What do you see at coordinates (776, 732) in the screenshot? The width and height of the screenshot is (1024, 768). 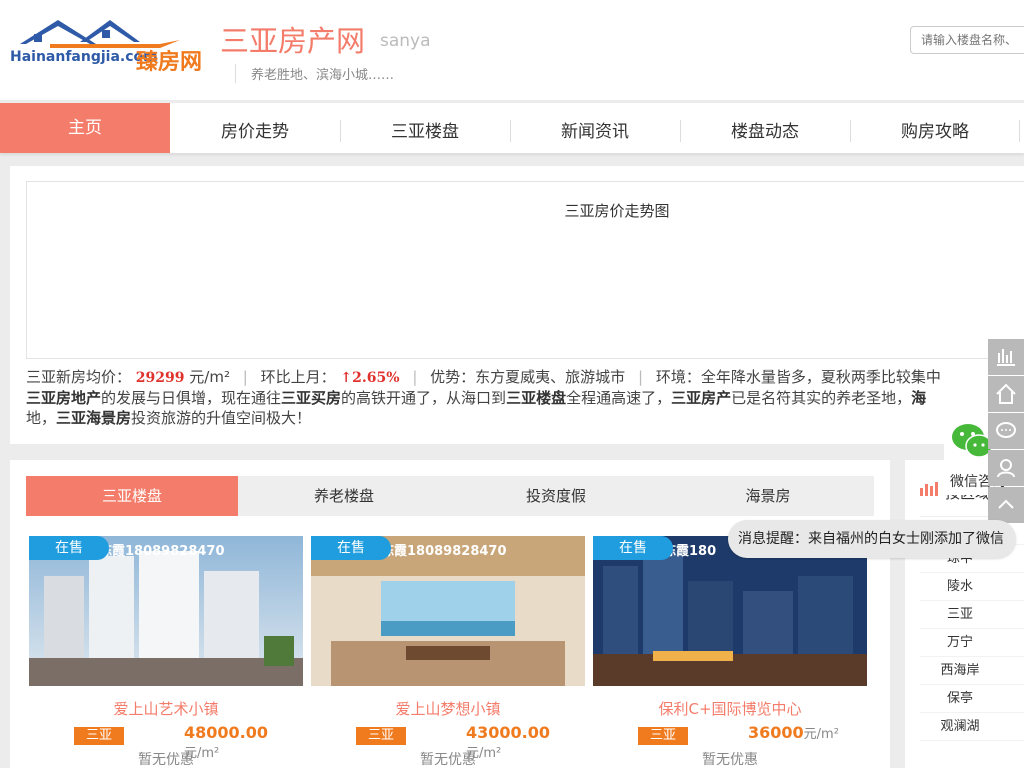 I see `price-value: 36000` at bounding box center [776, 732].